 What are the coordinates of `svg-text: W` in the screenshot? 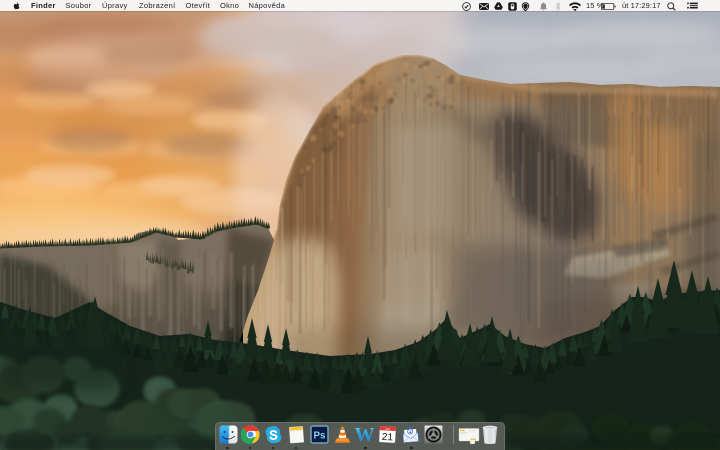 It's located at (364, 434).